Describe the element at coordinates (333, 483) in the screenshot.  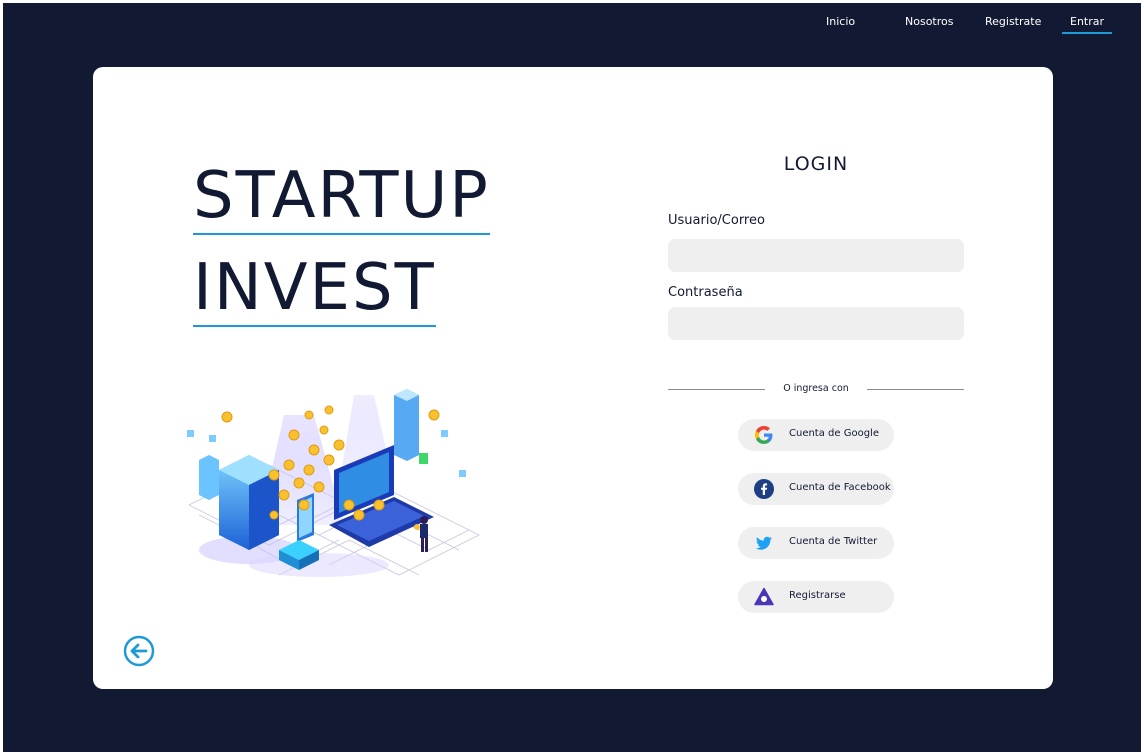
I see `investment-illustration` at that location.